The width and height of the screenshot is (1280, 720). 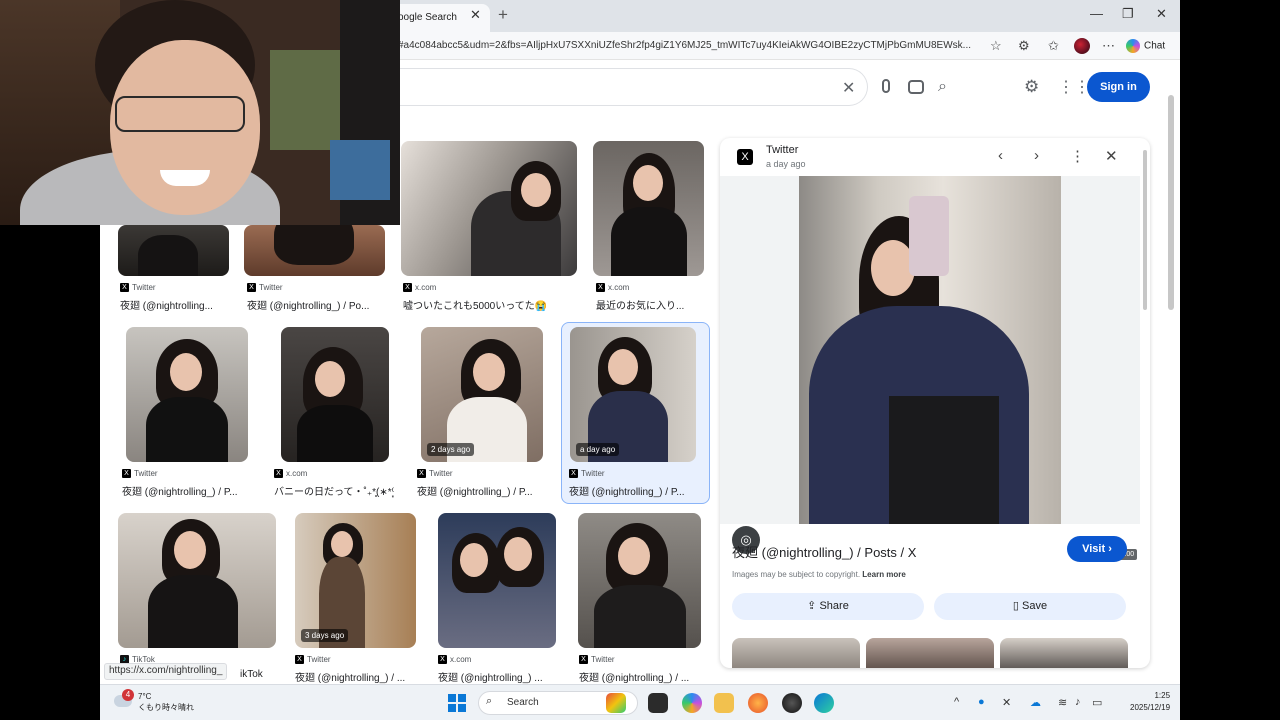 What do you see at coordinates (1128, 14) in the screenshot?
I see `maximize-button: ❐` at bounding box center [1128, 14].